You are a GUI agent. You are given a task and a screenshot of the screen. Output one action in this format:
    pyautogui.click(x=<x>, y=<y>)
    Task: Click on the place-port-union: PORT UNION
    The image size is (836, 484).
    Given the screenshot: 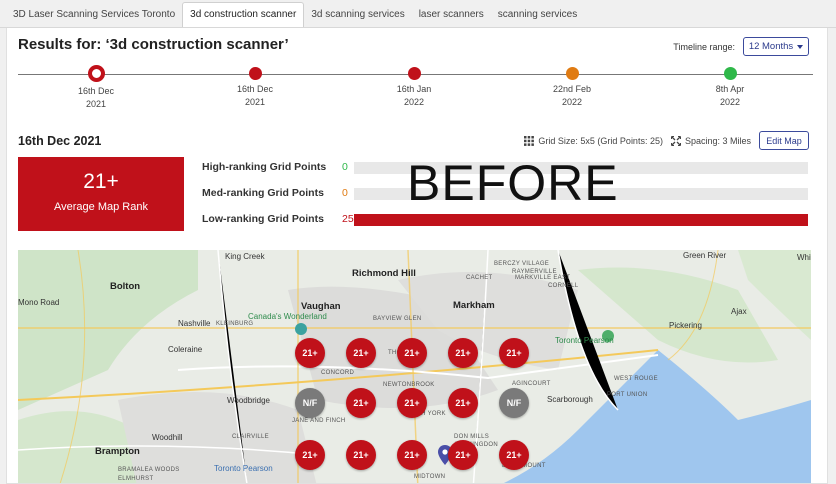 What is the action you would take?
    pyautogui.click(x=627, y=395)
    